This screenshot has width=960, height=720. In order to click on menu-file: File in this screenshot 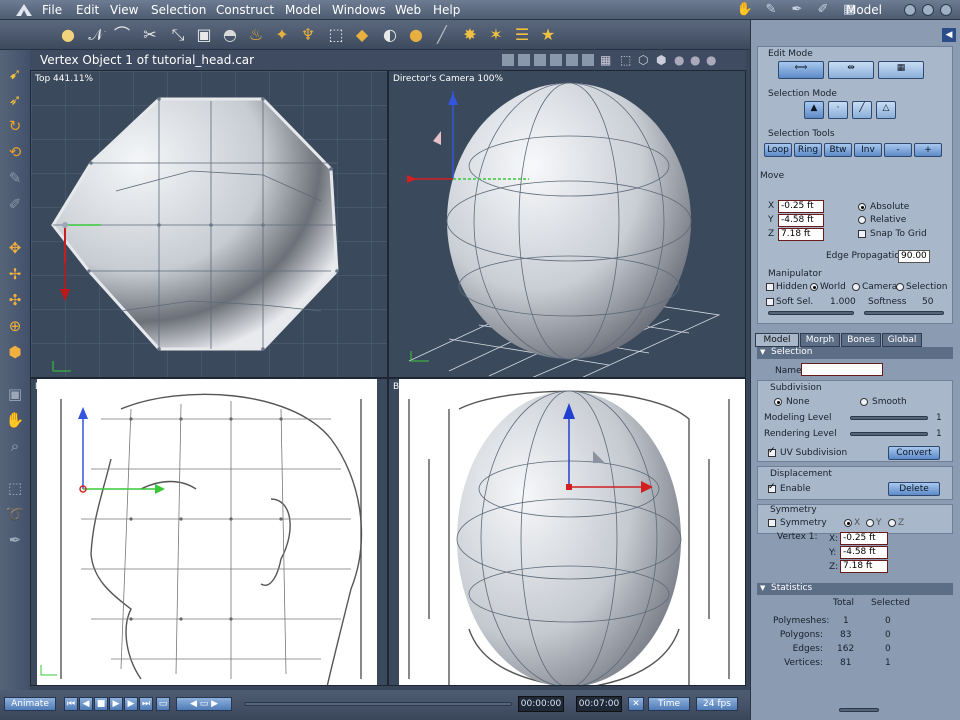, I will do `click(52, 10)`.